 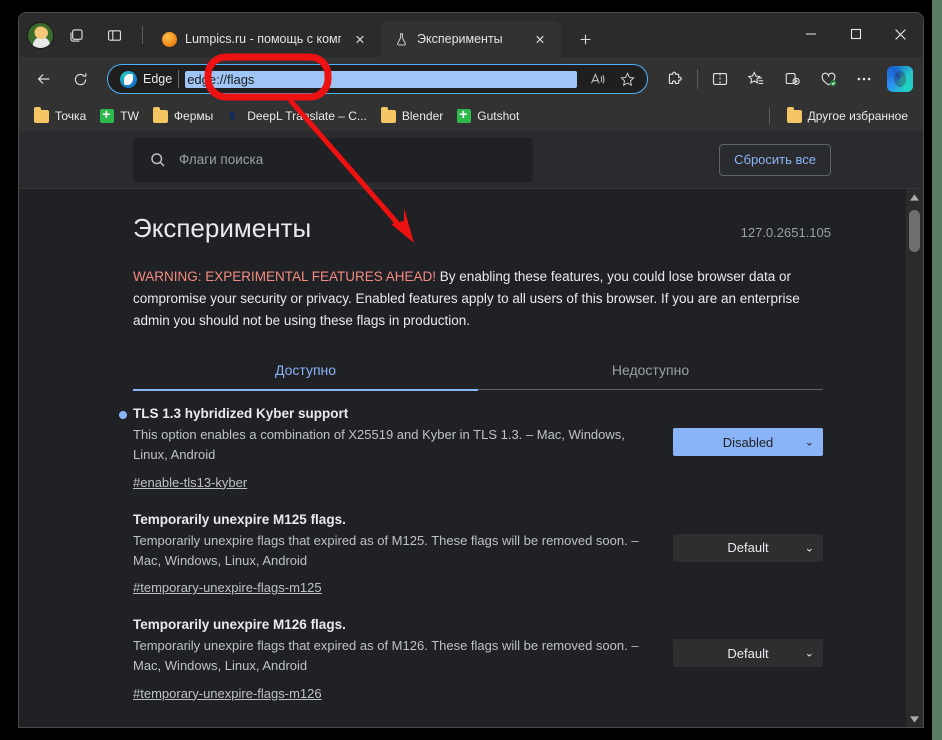 I want to click on flags-title-row: Эксперименты 127.0.2651.105, so click(x=482, y=228).